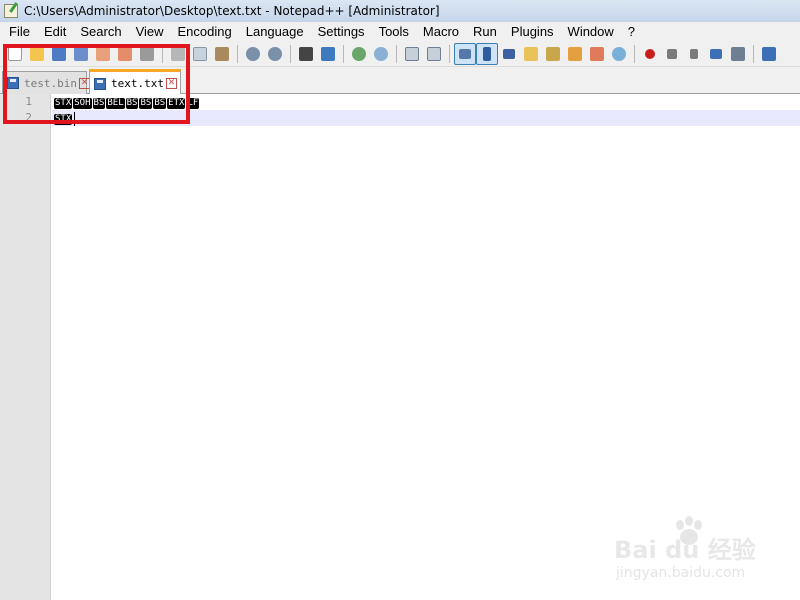  I want to click on word-wrap-icon, so click(465, 53).